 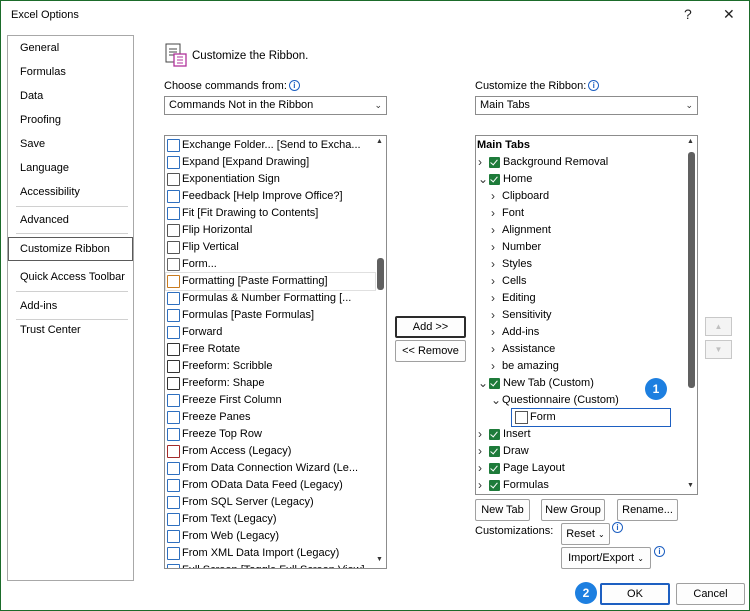 I want to click on command-item: Freeze Panes, so click(x=270, y=417).